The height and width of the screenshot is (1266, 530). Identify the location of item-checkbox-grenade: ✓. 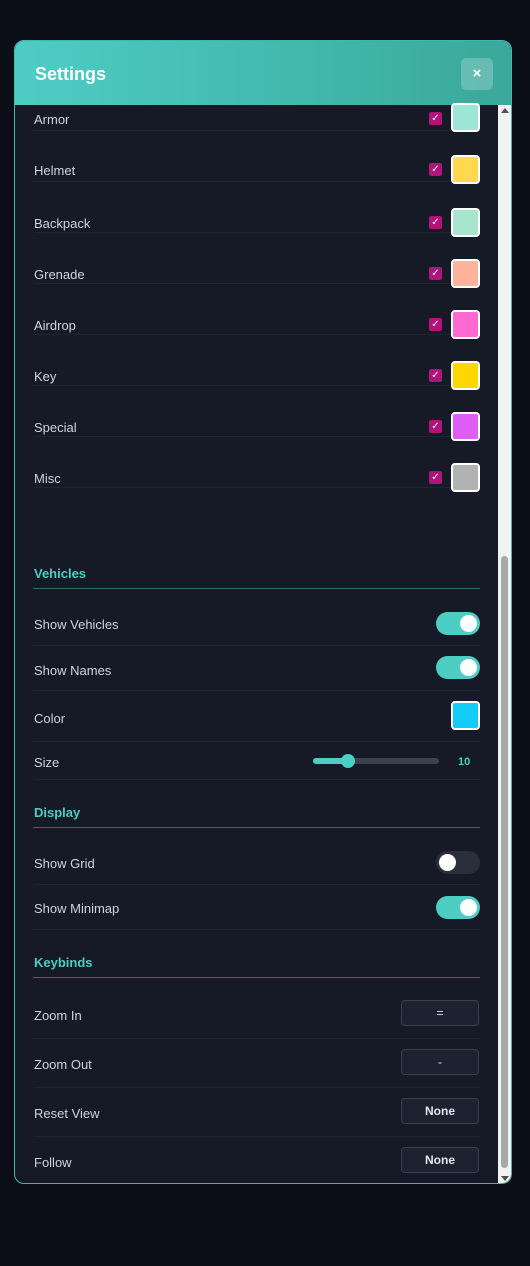
(435, 273).